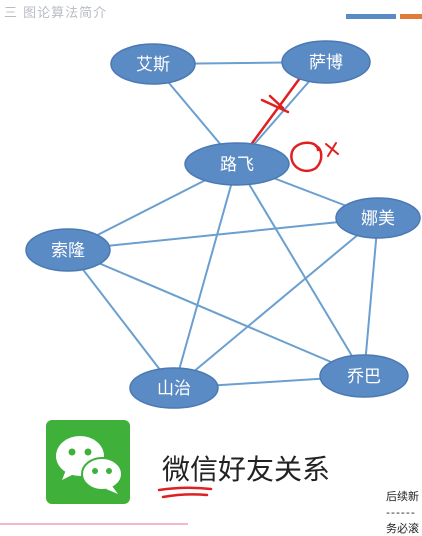  I want to click on node-shanzhi: 山治, so click(174, 388).